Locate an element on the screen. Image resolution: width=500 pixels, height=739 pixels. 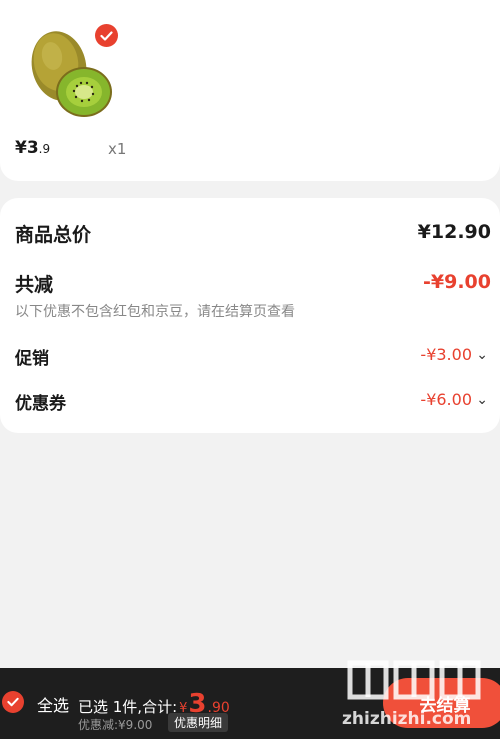
coupon-label: 优惠券 is located at coordinates (40, 404).